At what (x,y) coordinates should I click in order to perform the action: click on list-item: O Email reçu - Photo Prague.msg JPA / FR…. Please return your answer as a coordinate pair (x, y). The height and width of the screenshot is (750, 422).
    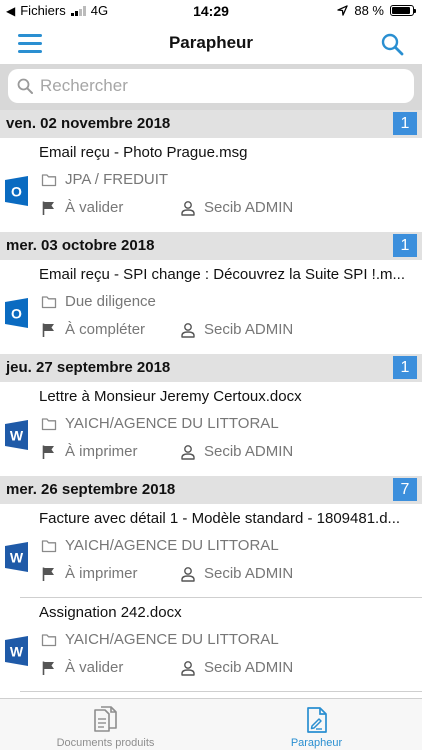
    Looking at the image, I should click on (211, 185).